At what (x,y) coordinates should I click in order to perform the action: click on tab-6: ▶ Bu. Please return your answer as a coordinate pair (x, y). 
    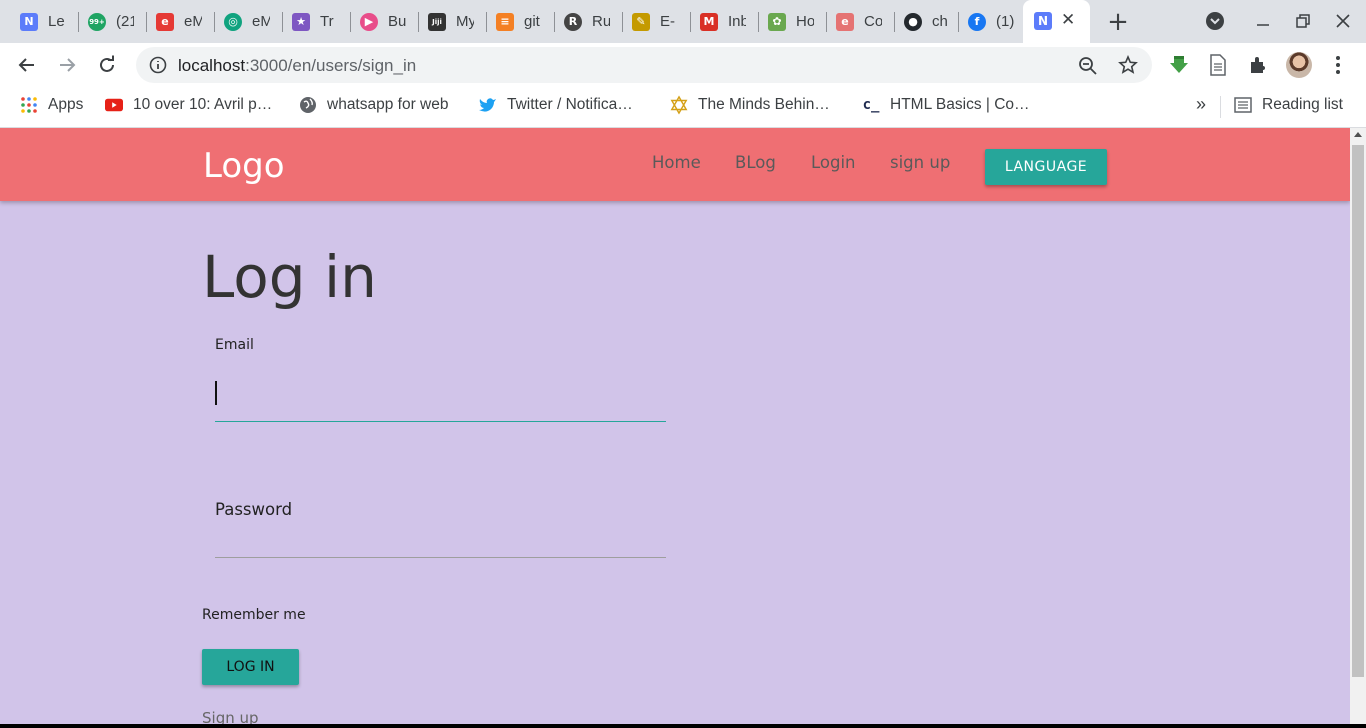
    Looking at the image, I should click on (383, 21).